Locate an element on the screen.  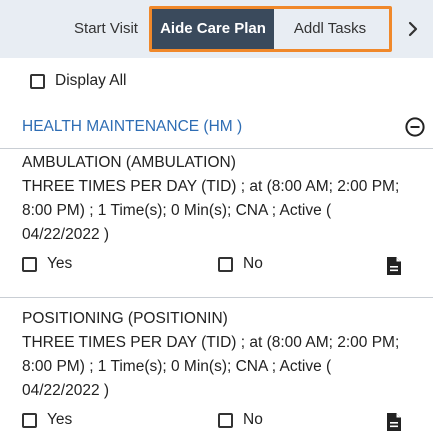
minus-circle-icon is located at coordinates (415, 127).